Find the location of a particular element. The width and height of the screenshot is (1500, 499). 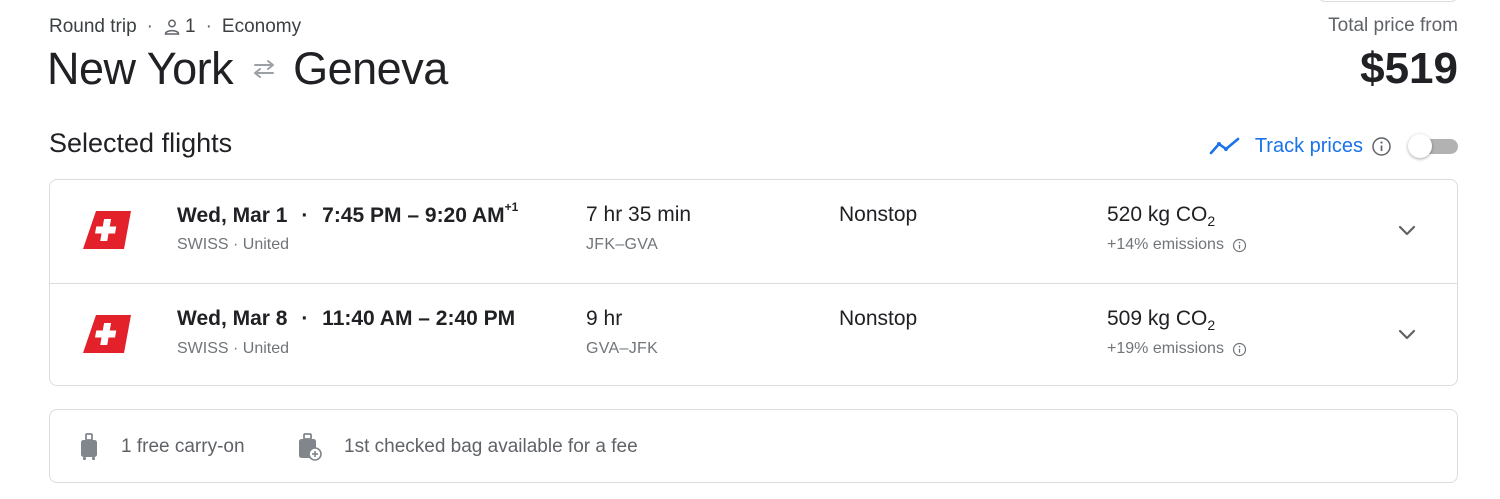

emissions-percent: +14% emissions is located at coordinates (1177, 245).